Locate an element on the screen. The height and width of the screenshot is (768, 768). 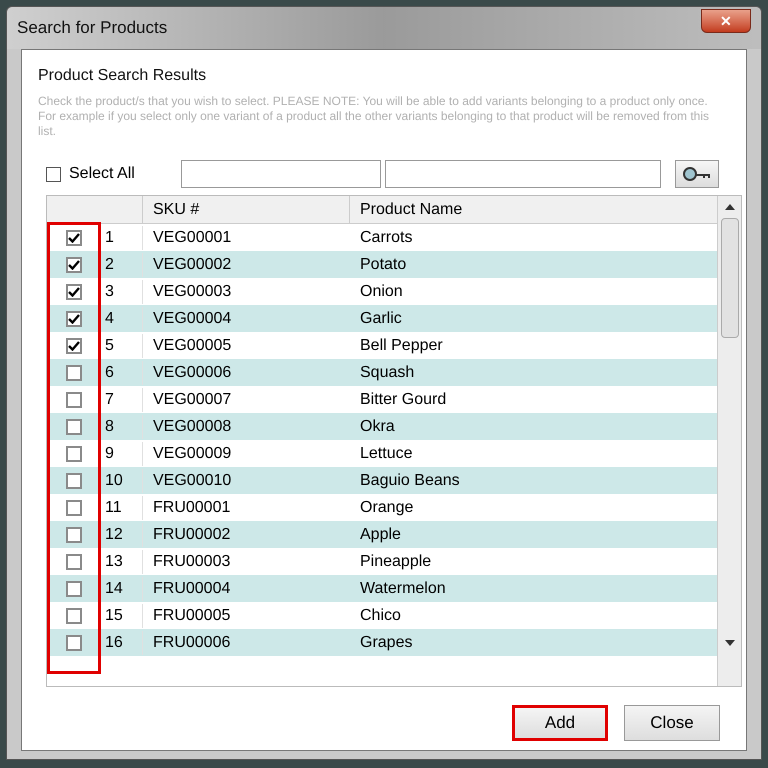
search-button is located at coordinates (697, 174).